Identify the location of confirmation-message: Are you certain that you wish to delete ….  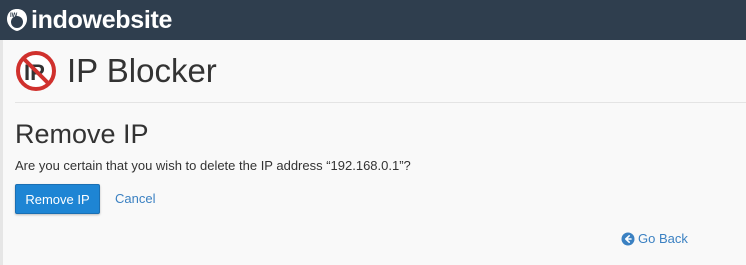
(213, 165).